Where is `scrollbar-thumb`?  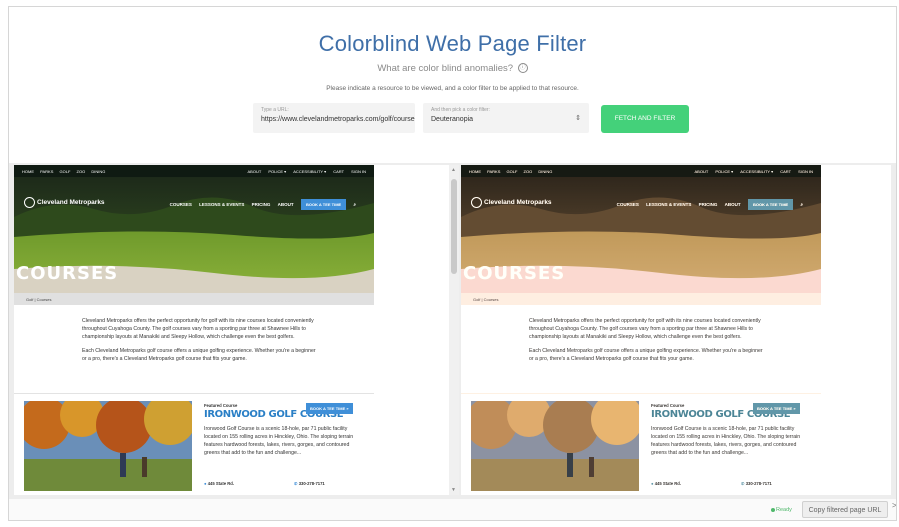
scrollbar-thumb is located at coordinates (454, 226).